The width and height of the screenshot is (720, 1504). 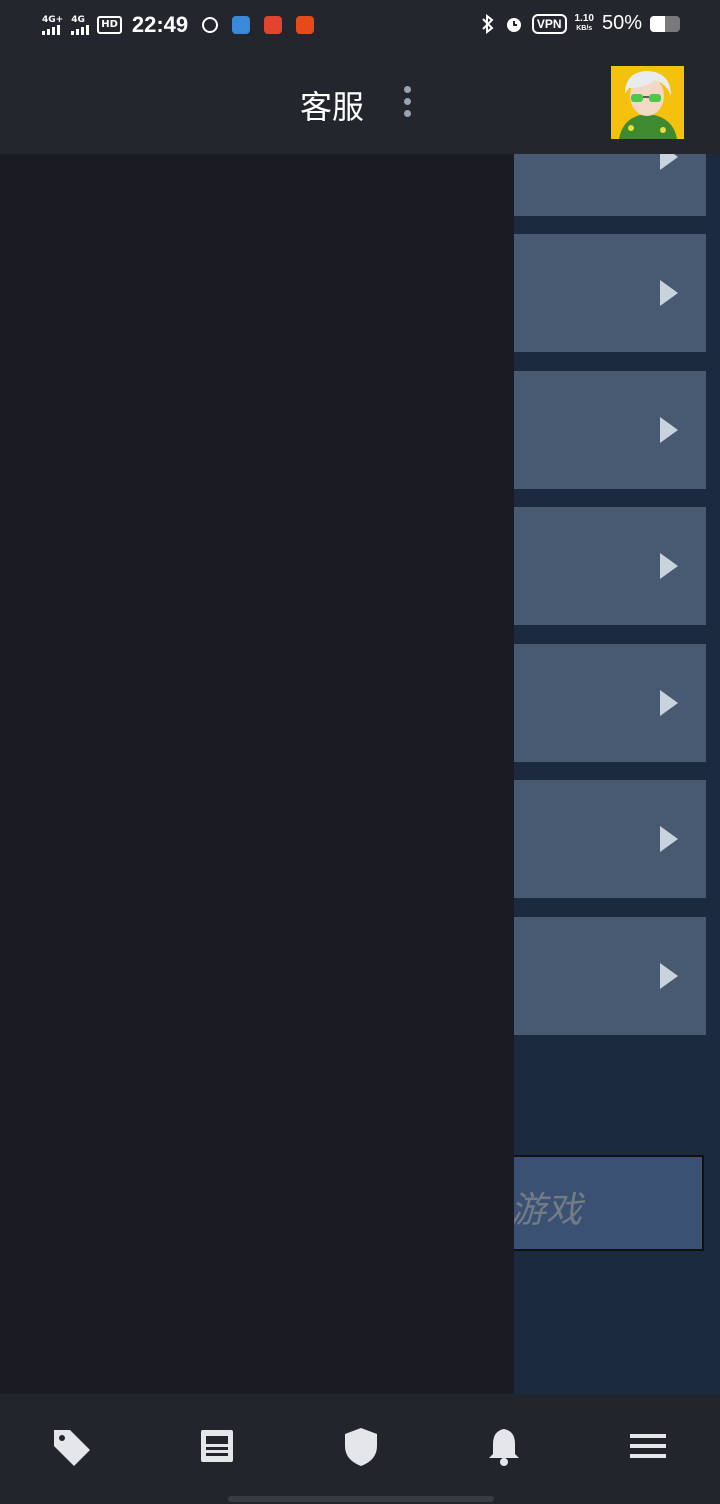 I want to click on sync-icon, so click(x=210, y=25).